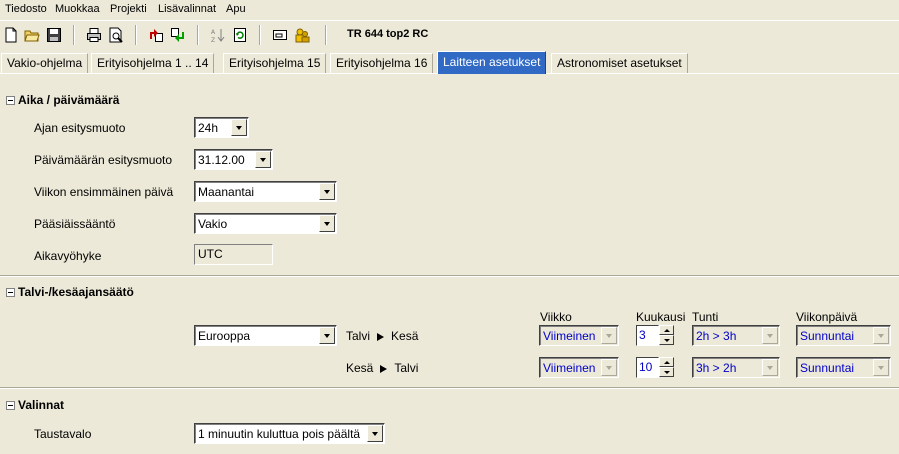 This screenshot has width=899, height=454. What do you see at coordinates (45, 63) in the screenshot?
I see `tab-standard-program: Vakio-ohjelma` at bounding box center [45, 63].